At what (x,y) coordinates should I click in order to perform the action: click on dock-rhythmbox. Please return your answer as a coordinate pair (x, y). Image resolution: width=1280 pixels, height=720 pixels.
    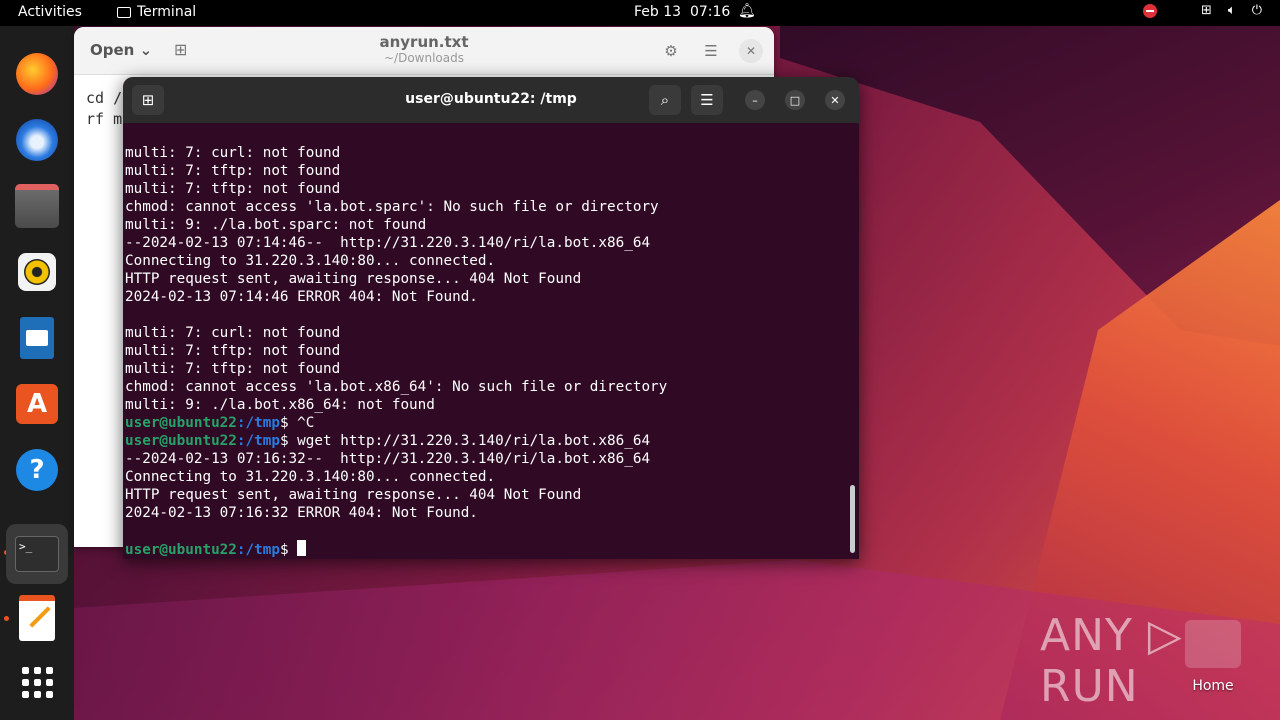
    Looking at the image, I should click on (37, 272).